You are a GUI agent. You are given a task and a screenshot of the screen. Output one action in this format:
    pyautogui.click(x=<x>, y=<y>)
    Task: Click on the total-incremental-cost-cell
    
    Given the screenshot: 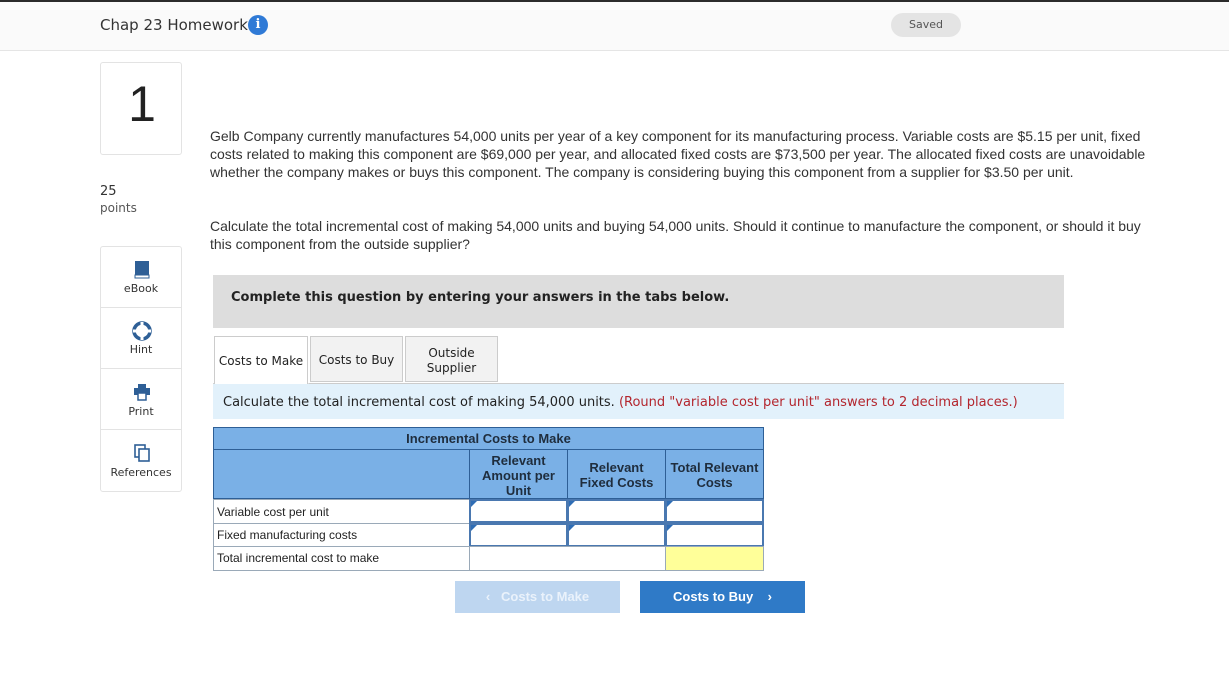 What is the action you would take?
    pyautogui.click(x=714, y=558)
    